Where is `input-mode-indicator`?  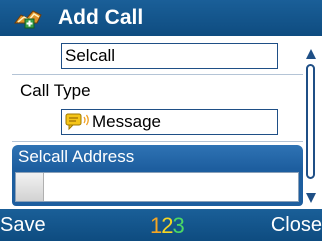 input-mode-indicator is located at coordinates (30, 187).